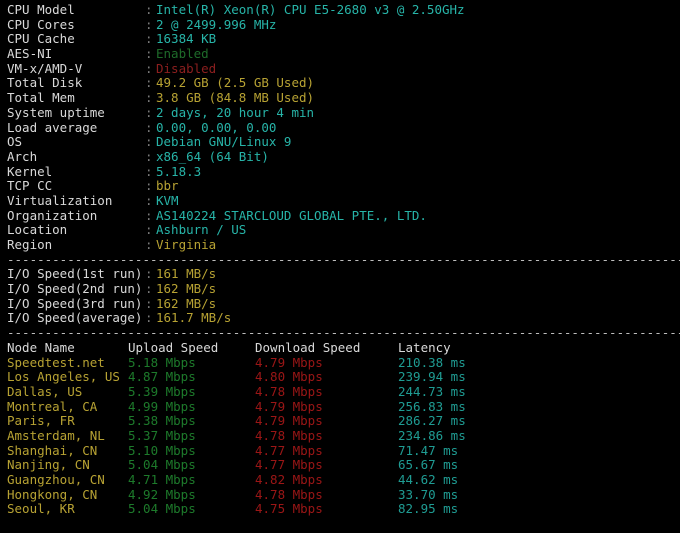  I want to click on system-info-value: 5.18.3, so click(179, 171).